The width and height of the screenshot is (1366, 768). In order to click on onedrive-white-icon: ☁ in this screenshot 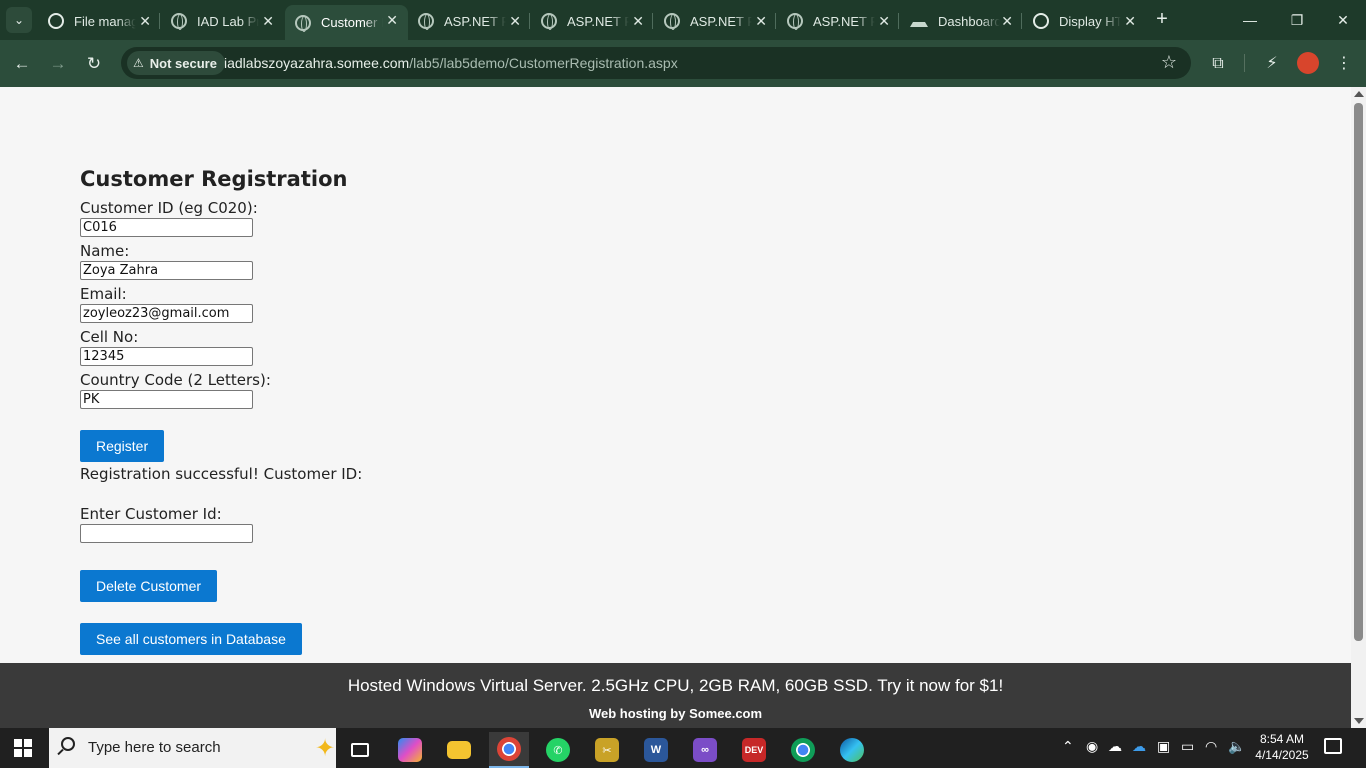, I will do `click(1115, 746)`.